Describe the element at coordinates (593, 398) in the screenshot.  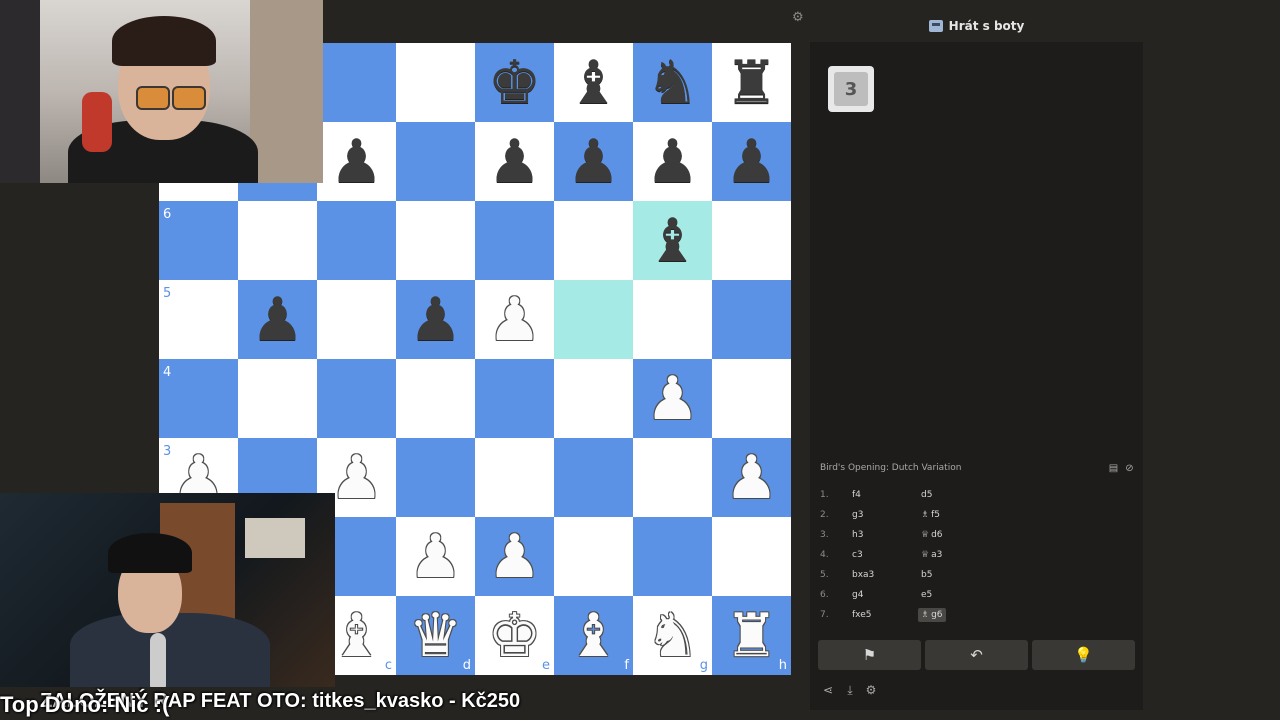
I see `square-f4` at that location.